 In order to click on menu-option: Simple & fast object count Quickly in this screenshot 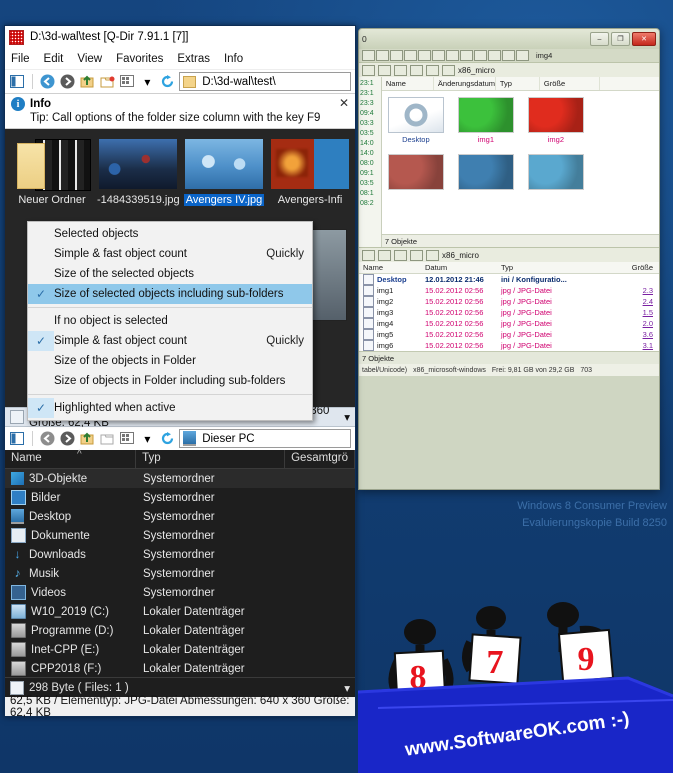, I will do `click(170, 254)`.